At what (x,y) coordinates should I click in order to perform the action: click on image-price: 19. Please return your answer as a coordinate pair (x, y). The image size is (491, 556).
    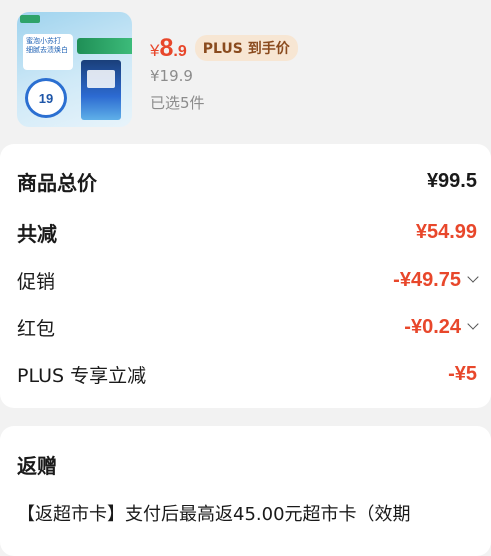
    Looking at the image, I should click on (46, 98).